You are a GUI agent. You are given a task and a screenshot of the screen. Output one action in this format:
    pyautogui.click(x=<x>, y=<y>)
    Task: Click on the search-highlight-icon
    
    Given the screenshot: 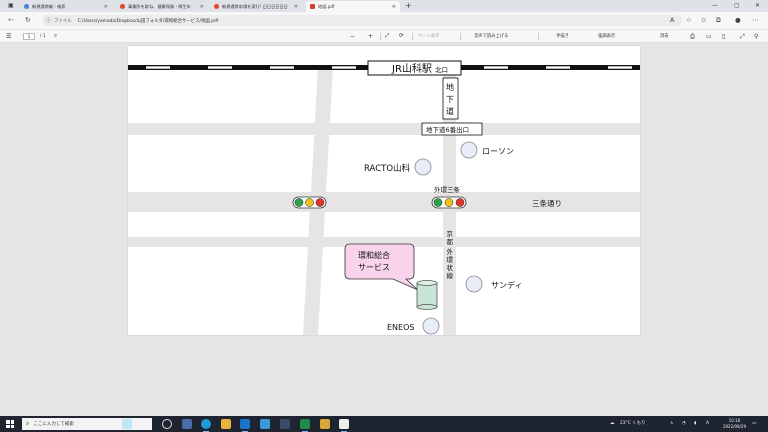 What is the action you would take?
    pyautogui.click(x=127, y=424)
    